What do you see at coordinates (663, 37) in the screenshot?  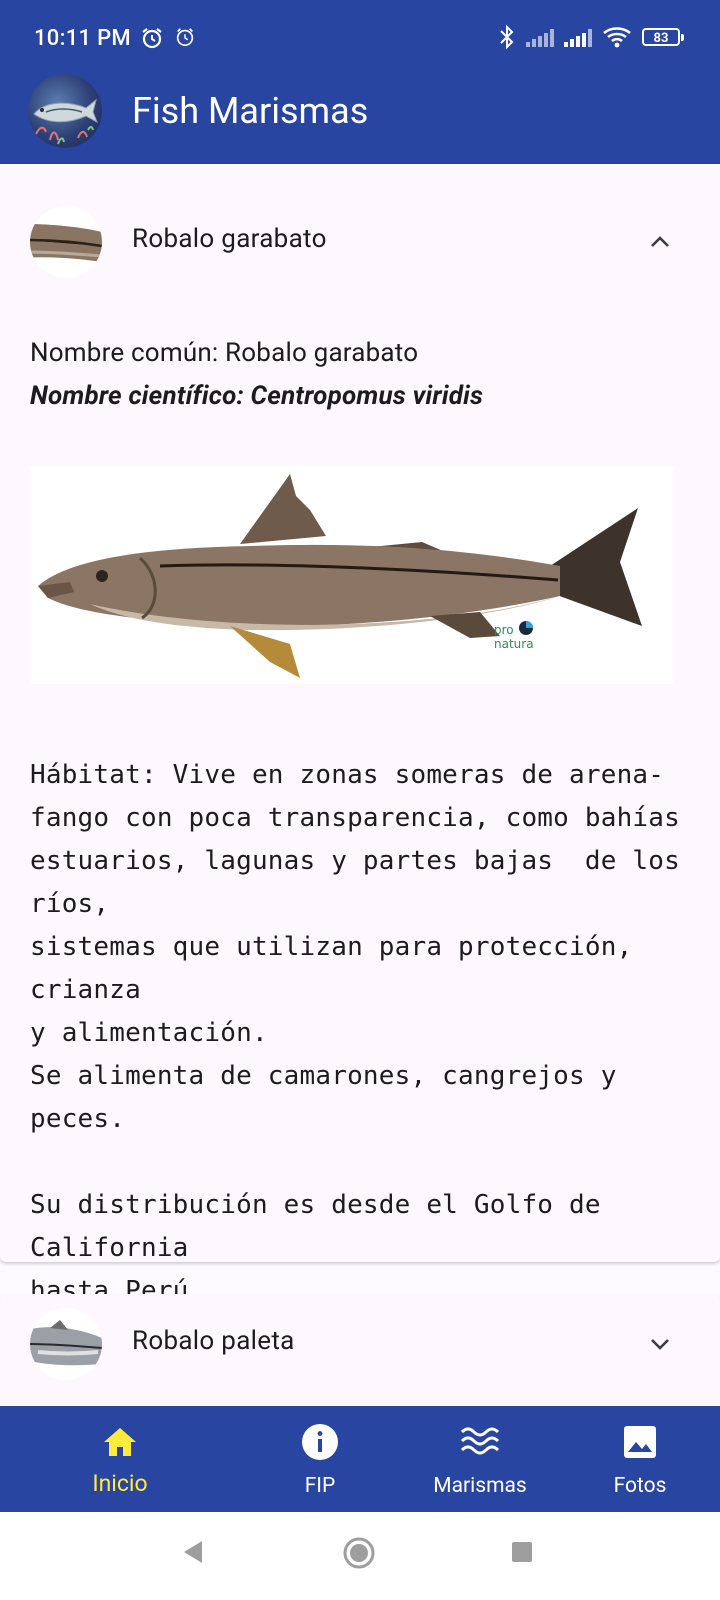 I see `battery-icon: 83` at bounding box center [663, 37].